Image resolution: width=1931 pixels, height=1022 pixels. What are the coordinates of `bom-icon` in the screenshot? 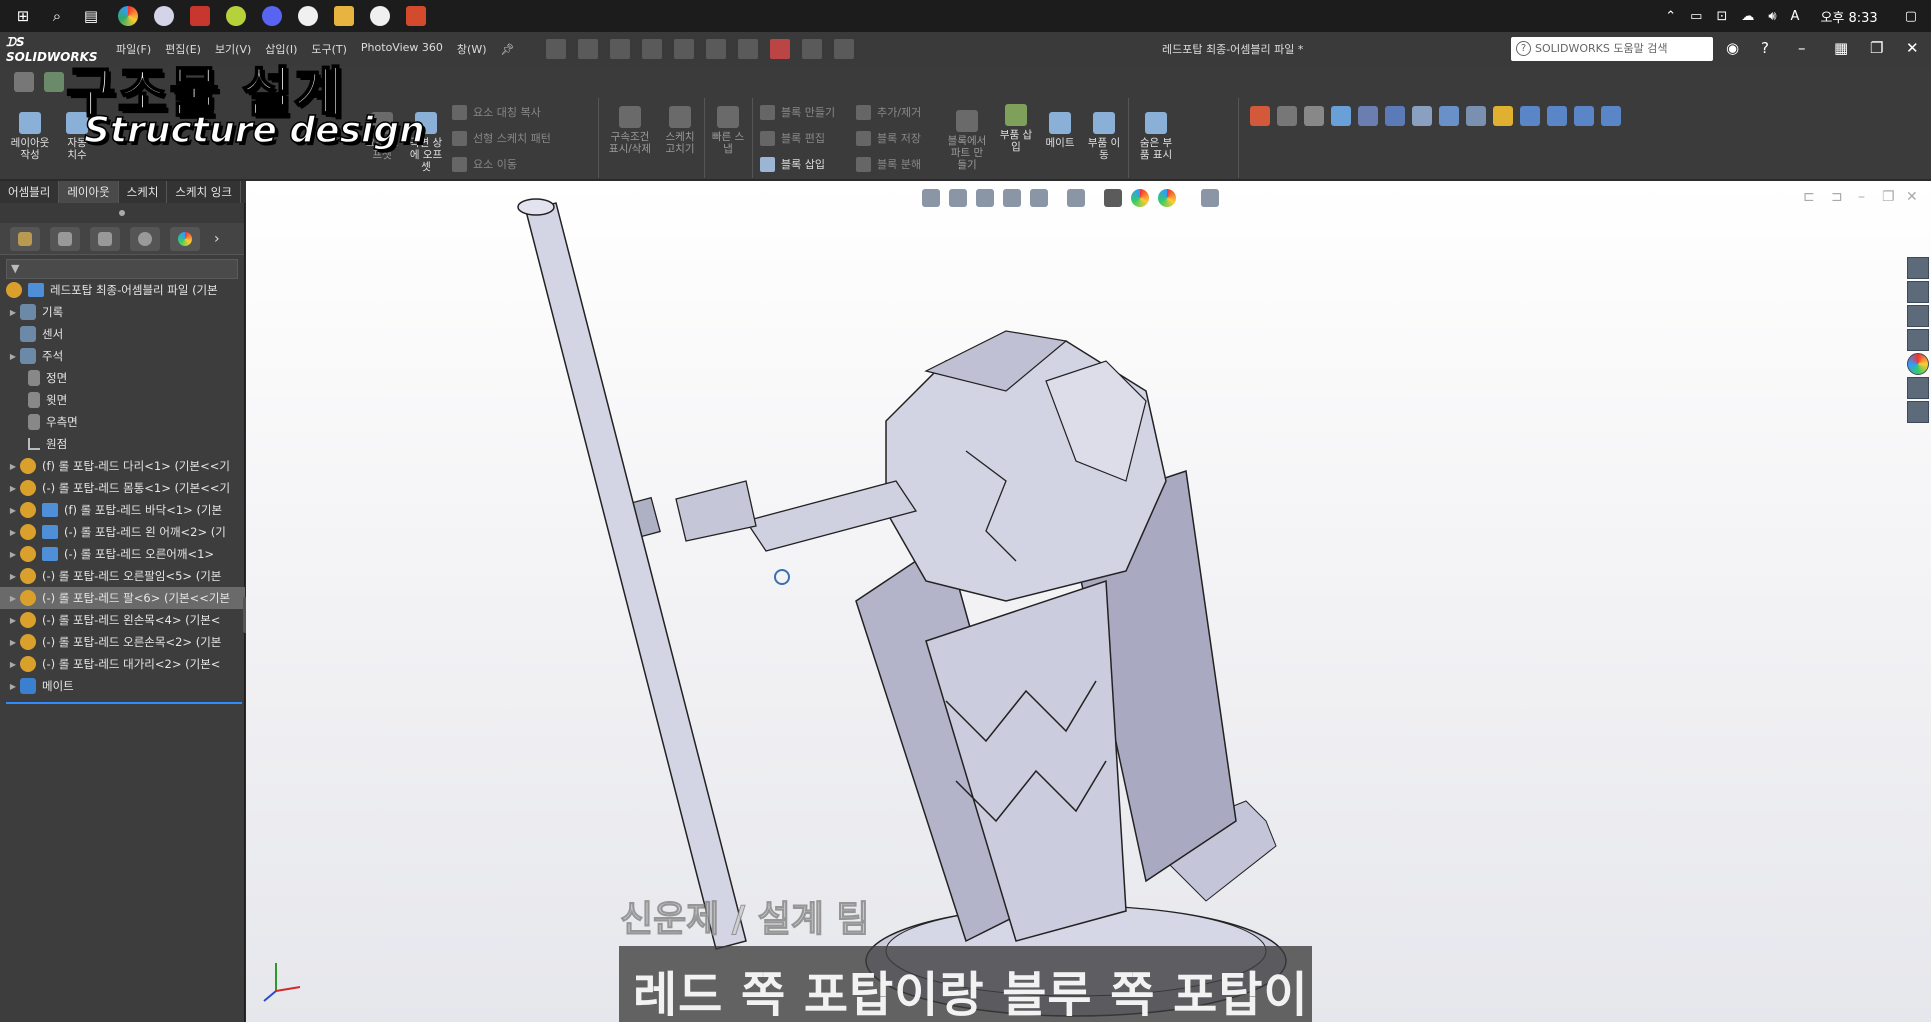 It's located at (1314, 116).